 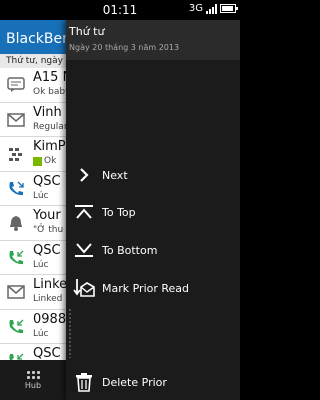 I want to click on menu-header: Thứ tư Ngày 20 tháng 3 năm 2013, so click(x=153, y=40).